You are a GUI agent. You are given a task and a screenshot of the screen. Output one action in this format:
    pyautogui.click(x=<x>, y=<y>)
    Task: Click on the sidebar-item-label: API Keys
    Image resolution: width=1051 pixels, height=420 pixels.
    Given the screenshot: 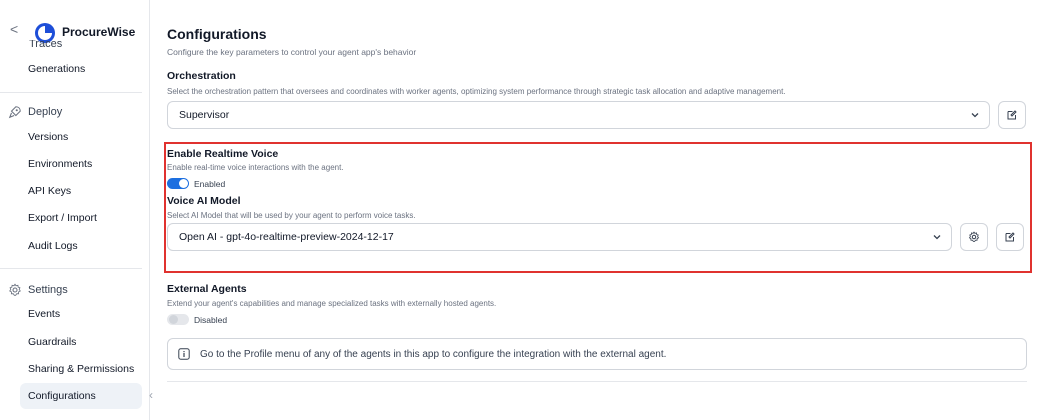 What is the action you would take?
    pyautogui.click(x=50, y=191)
    